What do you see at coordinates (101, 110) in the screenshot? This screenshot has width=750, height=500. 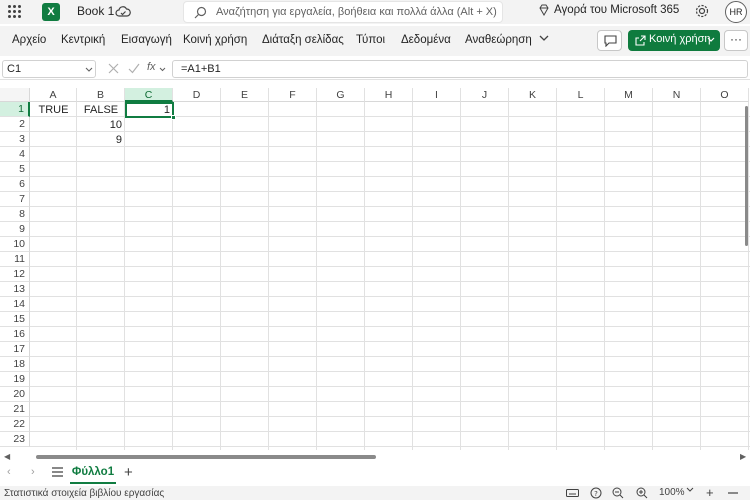 I see `cell-b1: FALSE` at bounding box center [101, 110].